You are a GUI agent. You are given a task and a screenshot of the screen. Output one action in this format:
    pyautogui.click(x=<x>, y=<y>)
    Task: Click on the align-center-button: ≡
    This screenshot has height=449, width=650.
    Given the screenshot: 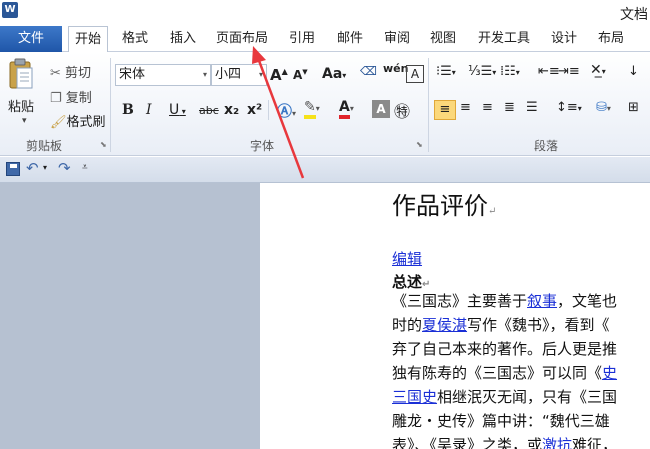 What is the action you would take?
    pyautogui.click(x=465, y=107)
    